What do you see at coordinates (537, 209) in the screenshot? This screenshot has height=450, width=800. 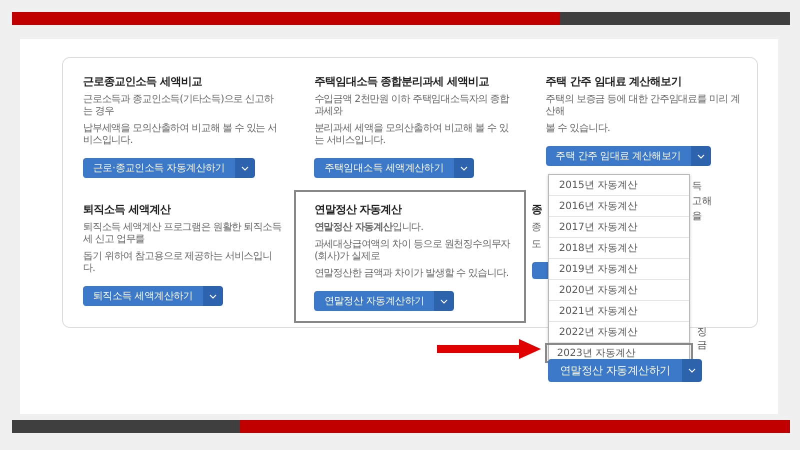 I see `card-title: 종` at bounding box center [537, 209].